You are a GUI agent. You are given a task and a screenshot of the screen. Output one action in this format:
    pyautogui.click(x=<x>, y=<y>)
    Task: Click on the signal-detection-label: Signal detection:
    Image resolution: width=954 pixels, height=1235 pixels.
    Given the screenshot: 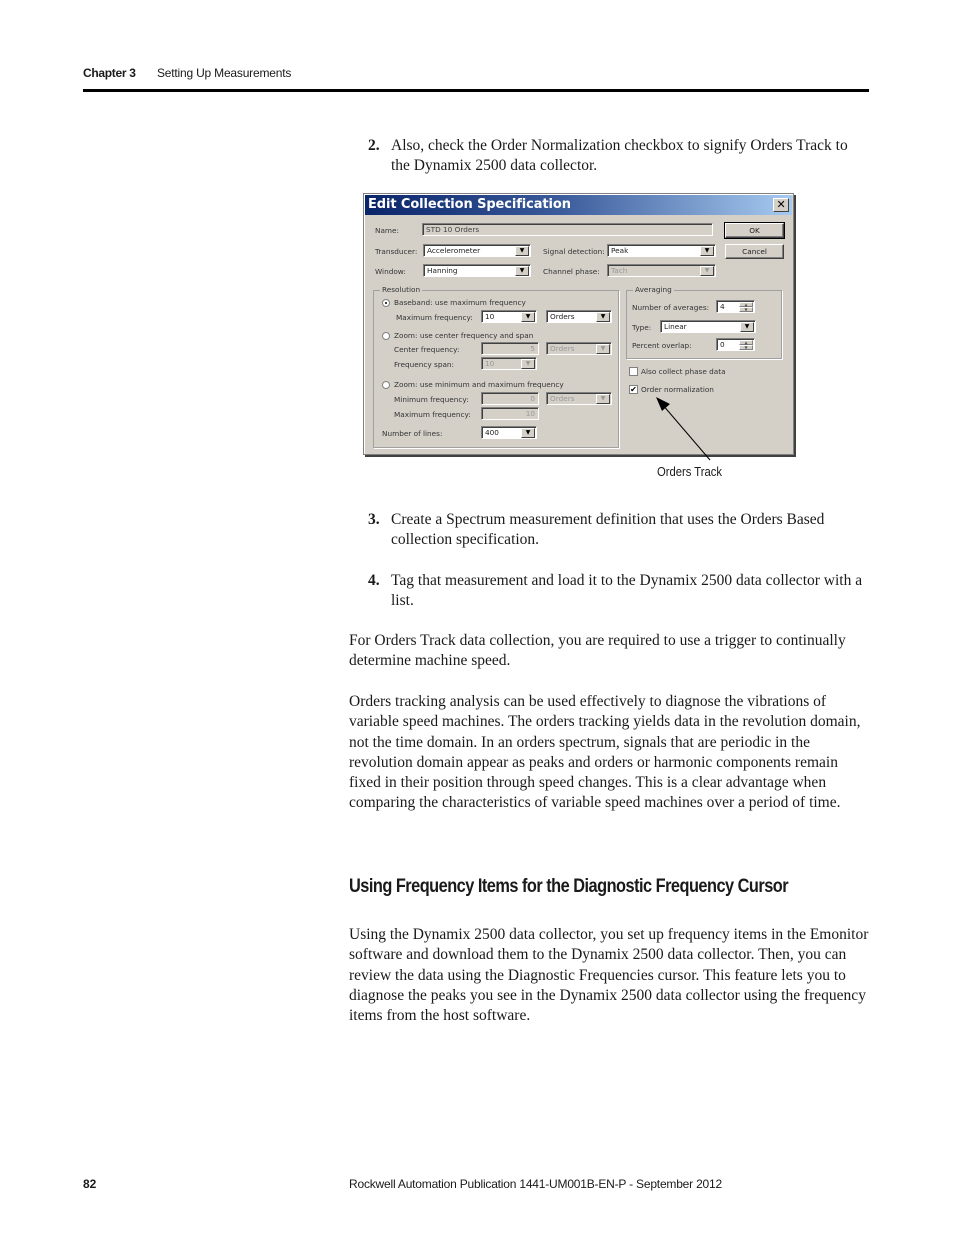 What is the action you would take?
    pyautogui.click(x=574, y=251)
    